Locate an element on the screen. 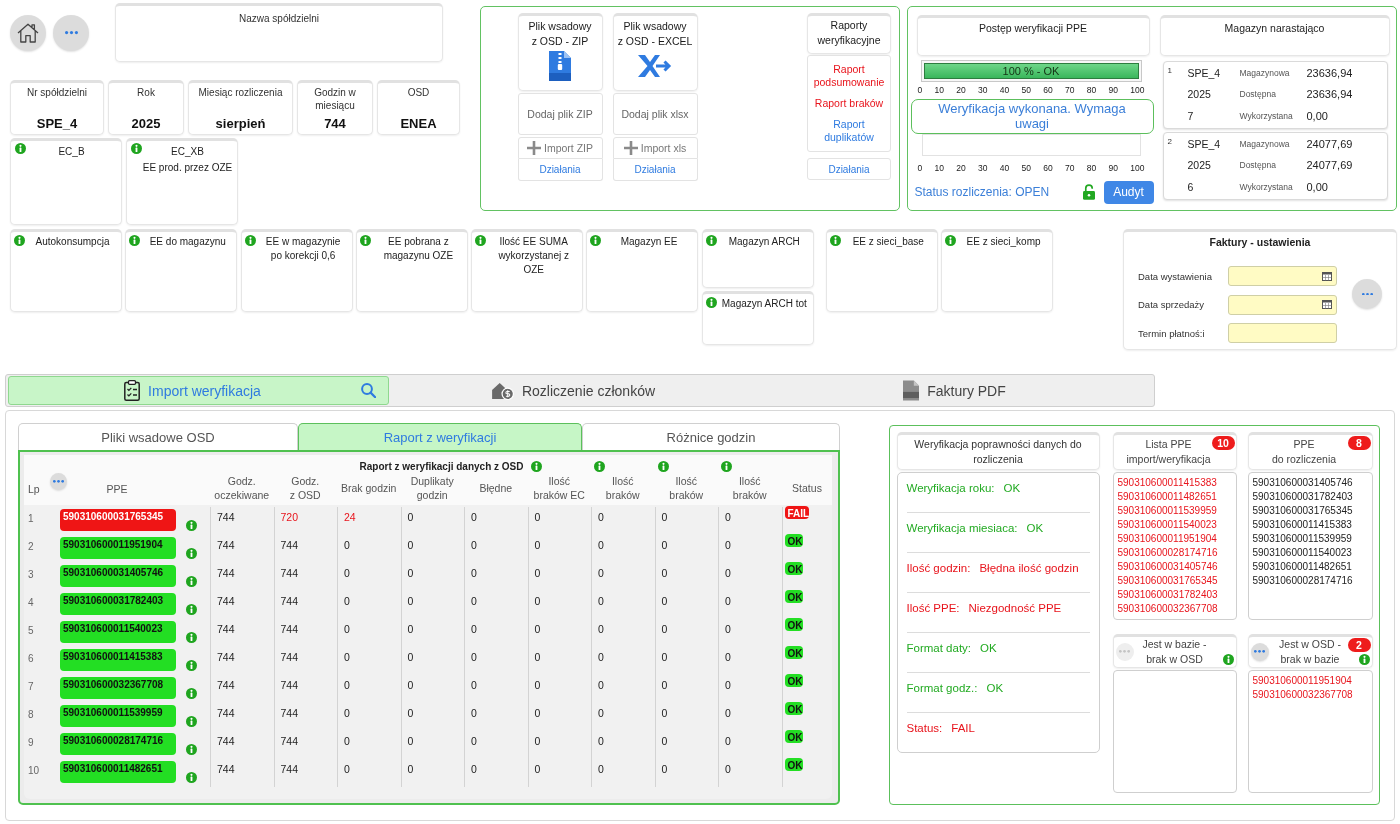 The height and width of the screenshot is (824, 1400). ppe-tag: 590310600031782403 is located at coordinates (118, 604).